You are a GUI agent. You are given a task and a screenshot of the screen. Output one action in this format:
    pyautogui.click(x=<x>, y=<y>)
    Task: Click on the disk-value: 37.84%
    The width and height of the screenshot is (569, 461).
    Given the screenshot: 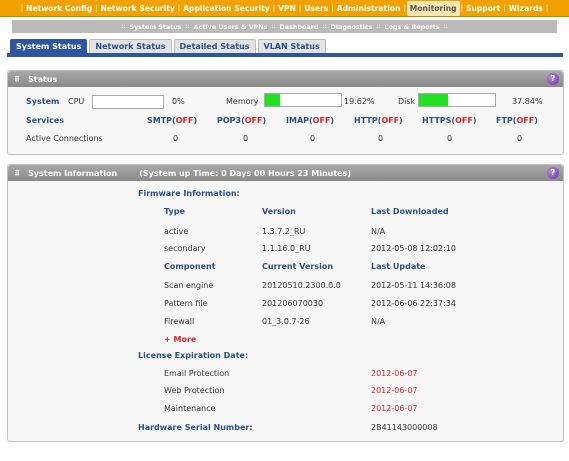 What is the action you would take?
    pyautogui.click(x=527, y=101)
    